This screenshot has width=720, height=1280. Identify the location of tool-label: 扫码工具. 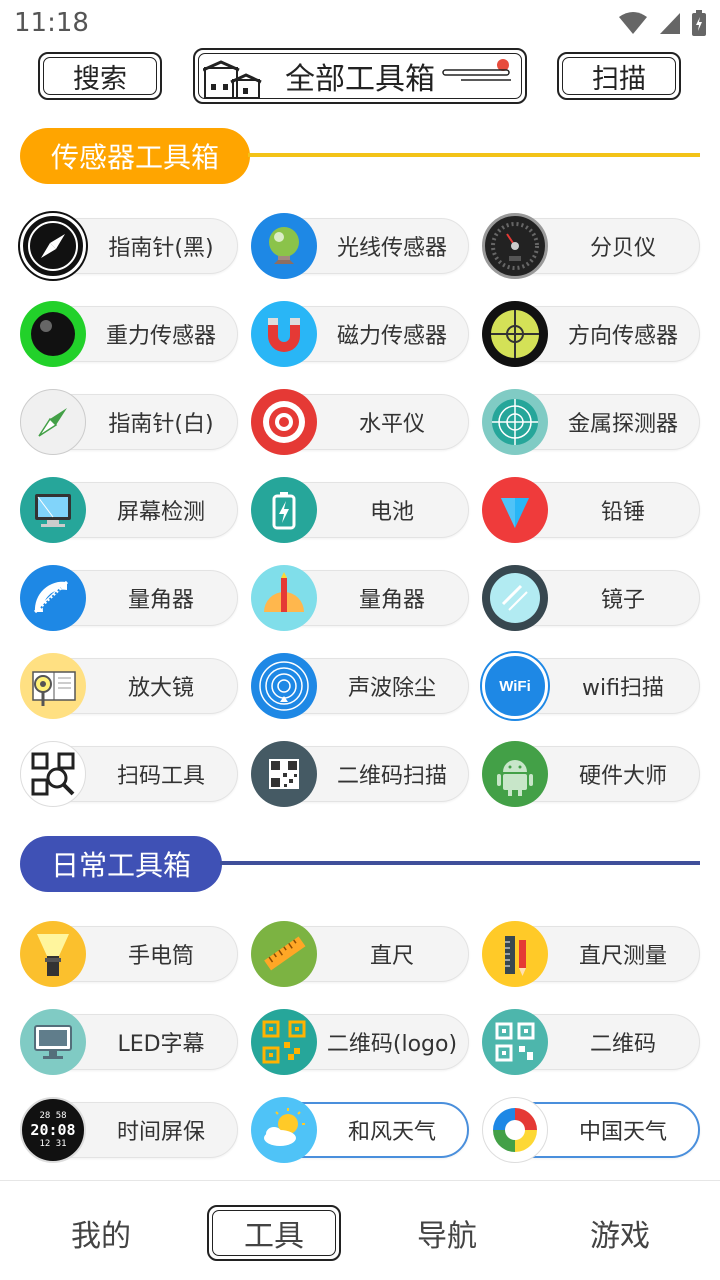
(160, 776).